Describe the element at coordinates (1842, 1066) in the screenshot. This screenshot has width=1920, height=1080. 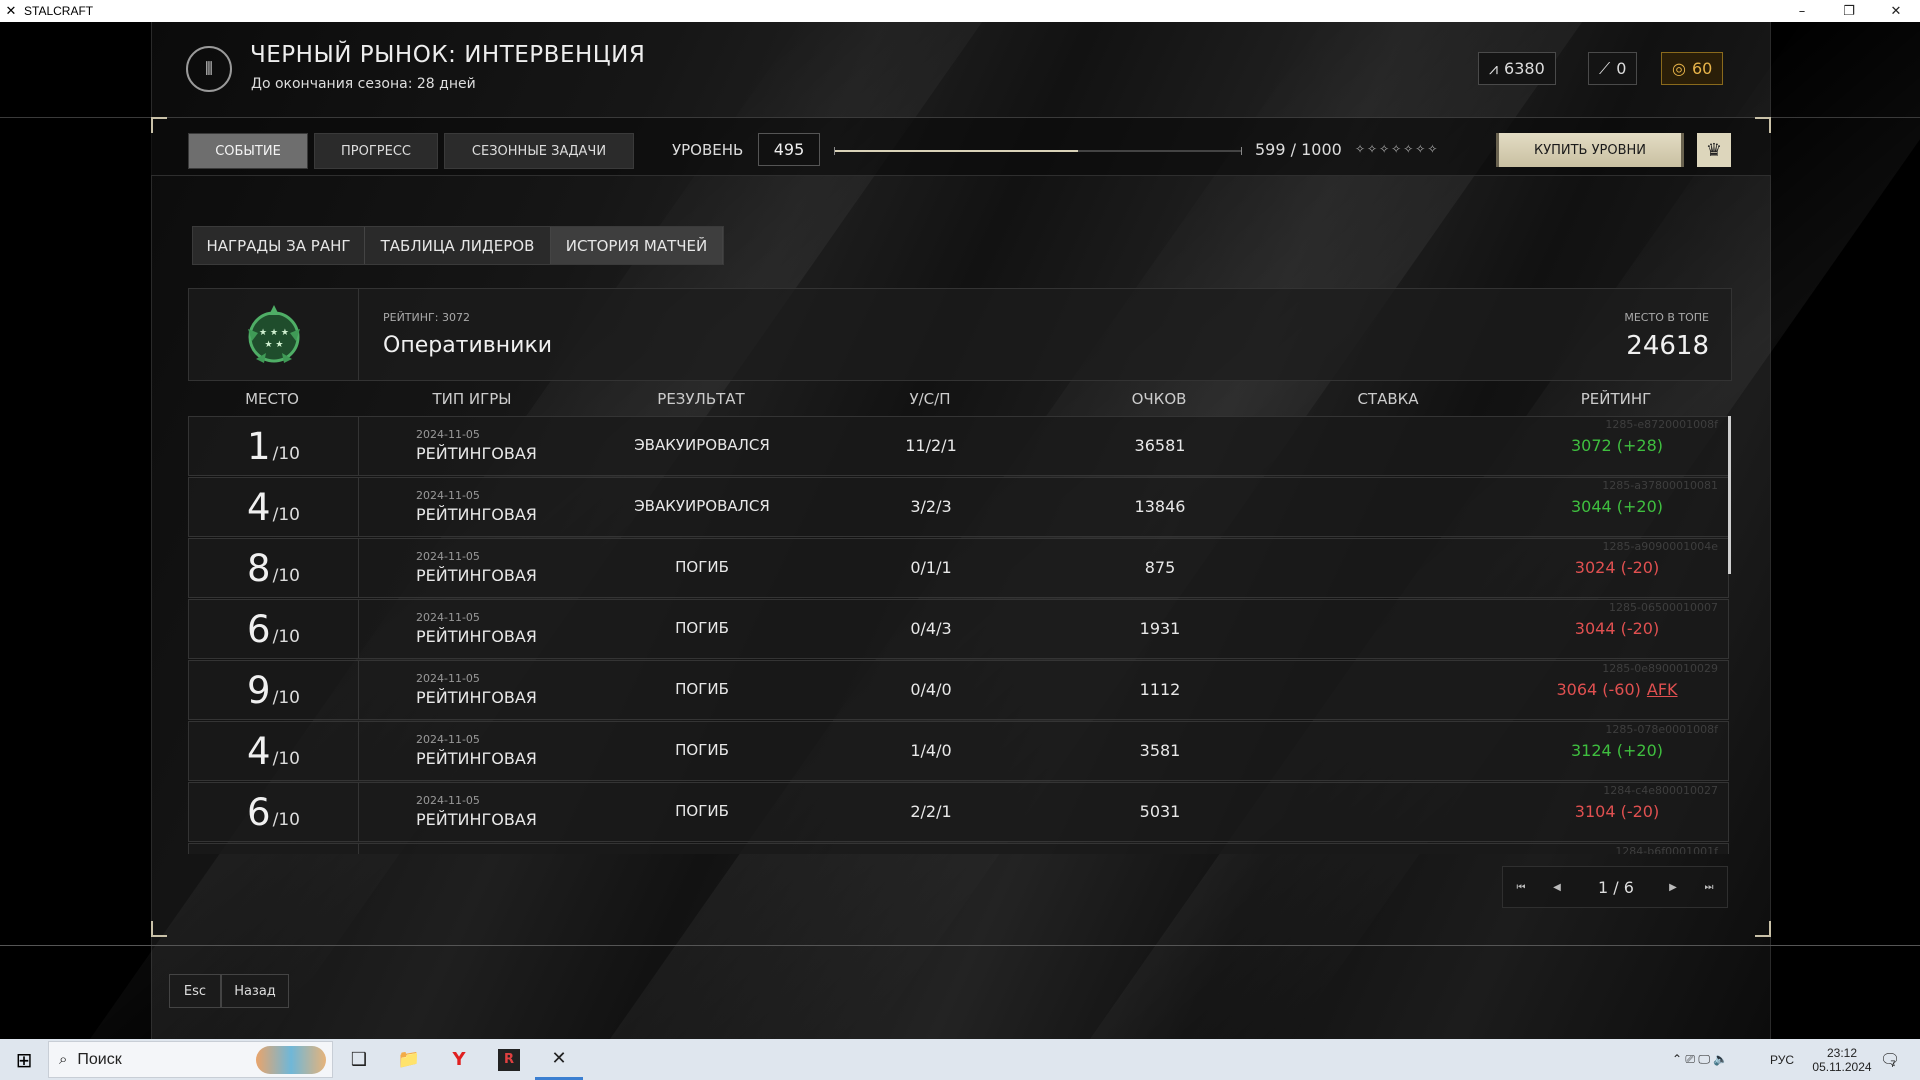
I see `clock-date: 05.11.2024` at that location.